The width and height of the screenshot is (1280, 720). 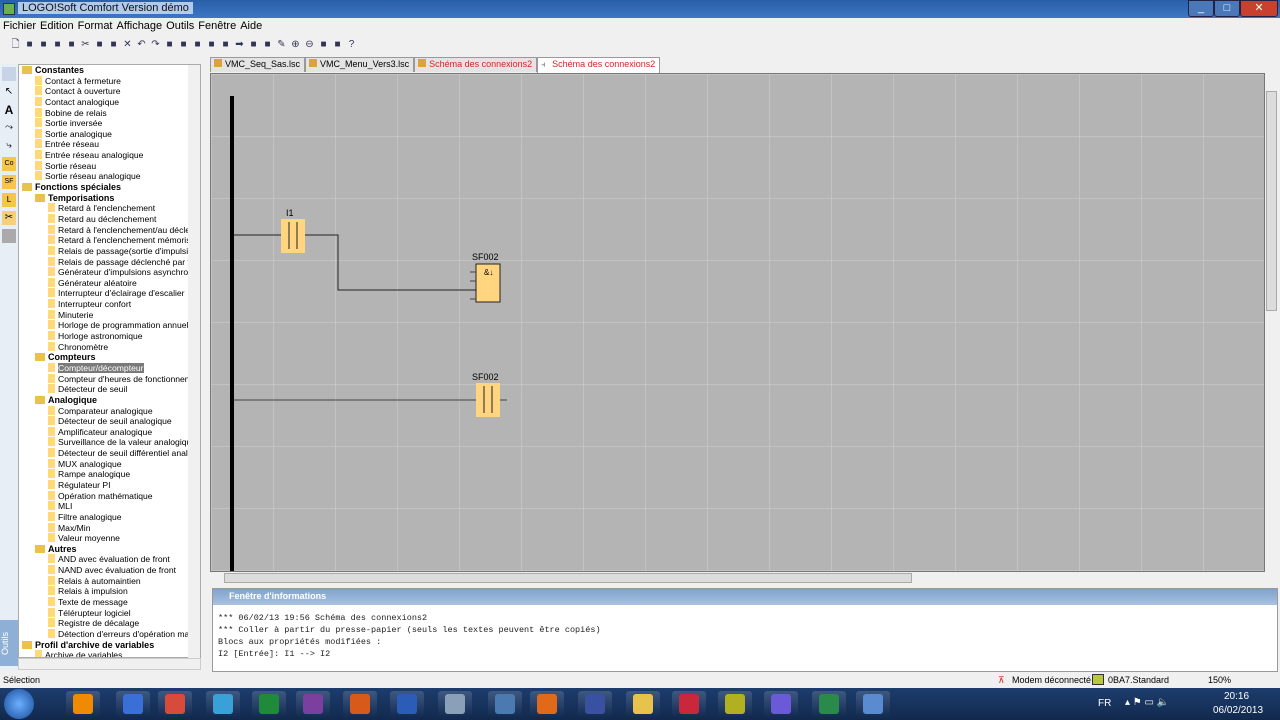 I want to click on text-icon: A, so click(x=9, y=110).